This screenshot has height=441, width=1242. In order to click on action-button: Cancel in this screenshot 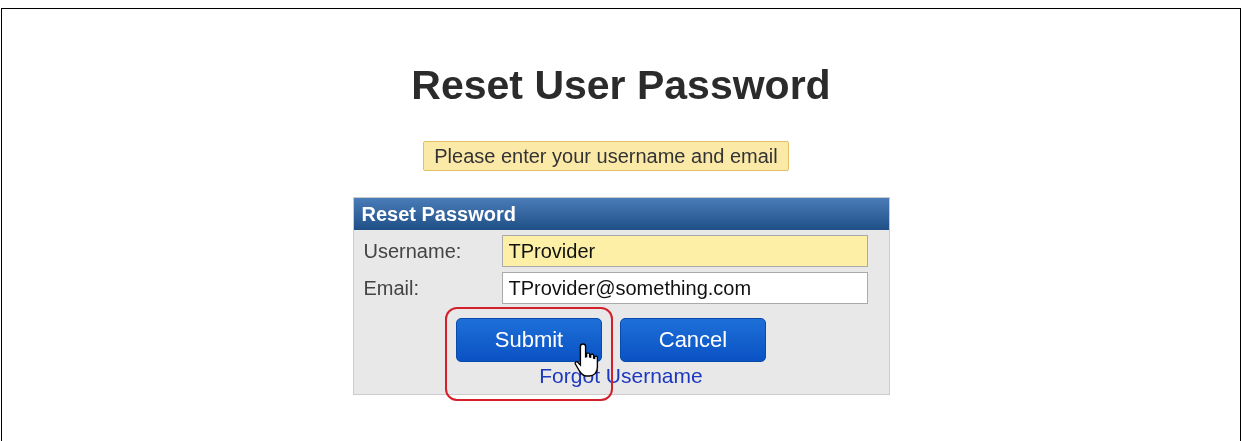, I will do `click(693, 340)`.